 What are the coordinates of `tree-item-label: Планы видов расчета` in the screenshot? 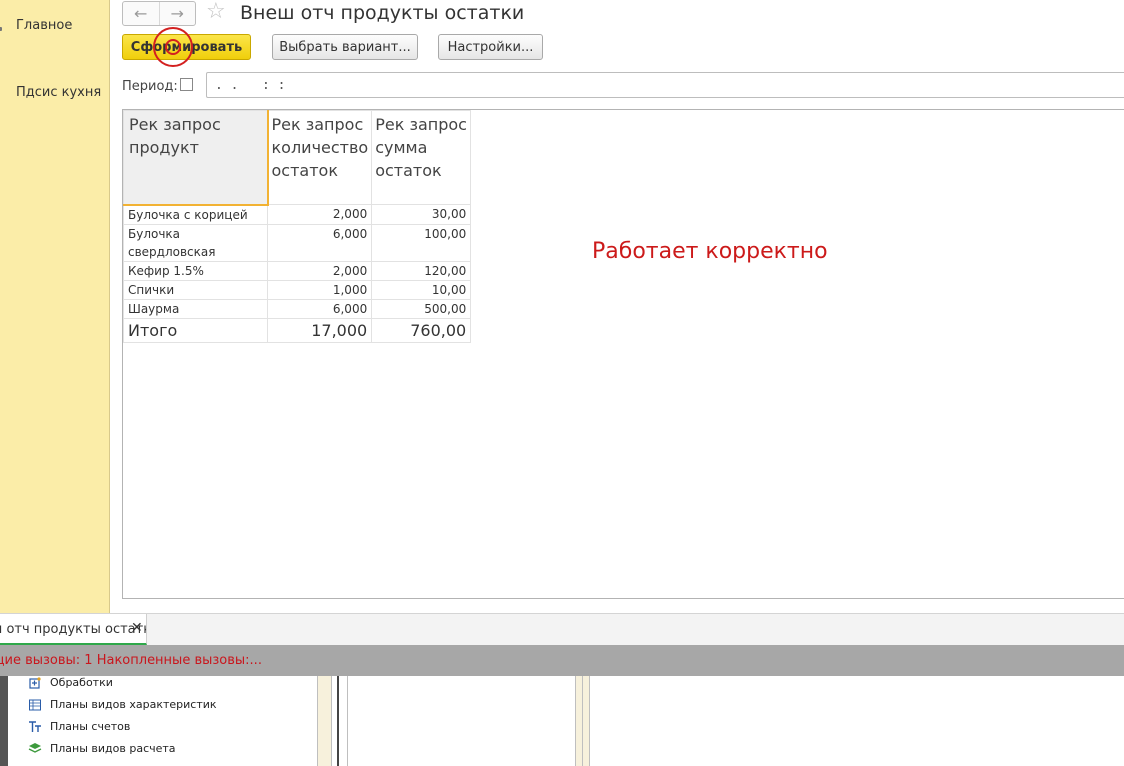 It's located at (113, 748).